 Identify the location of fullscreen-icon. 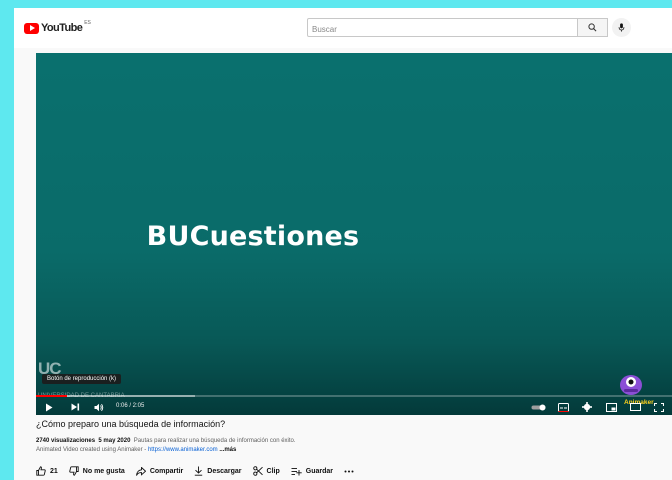
(659, 407).